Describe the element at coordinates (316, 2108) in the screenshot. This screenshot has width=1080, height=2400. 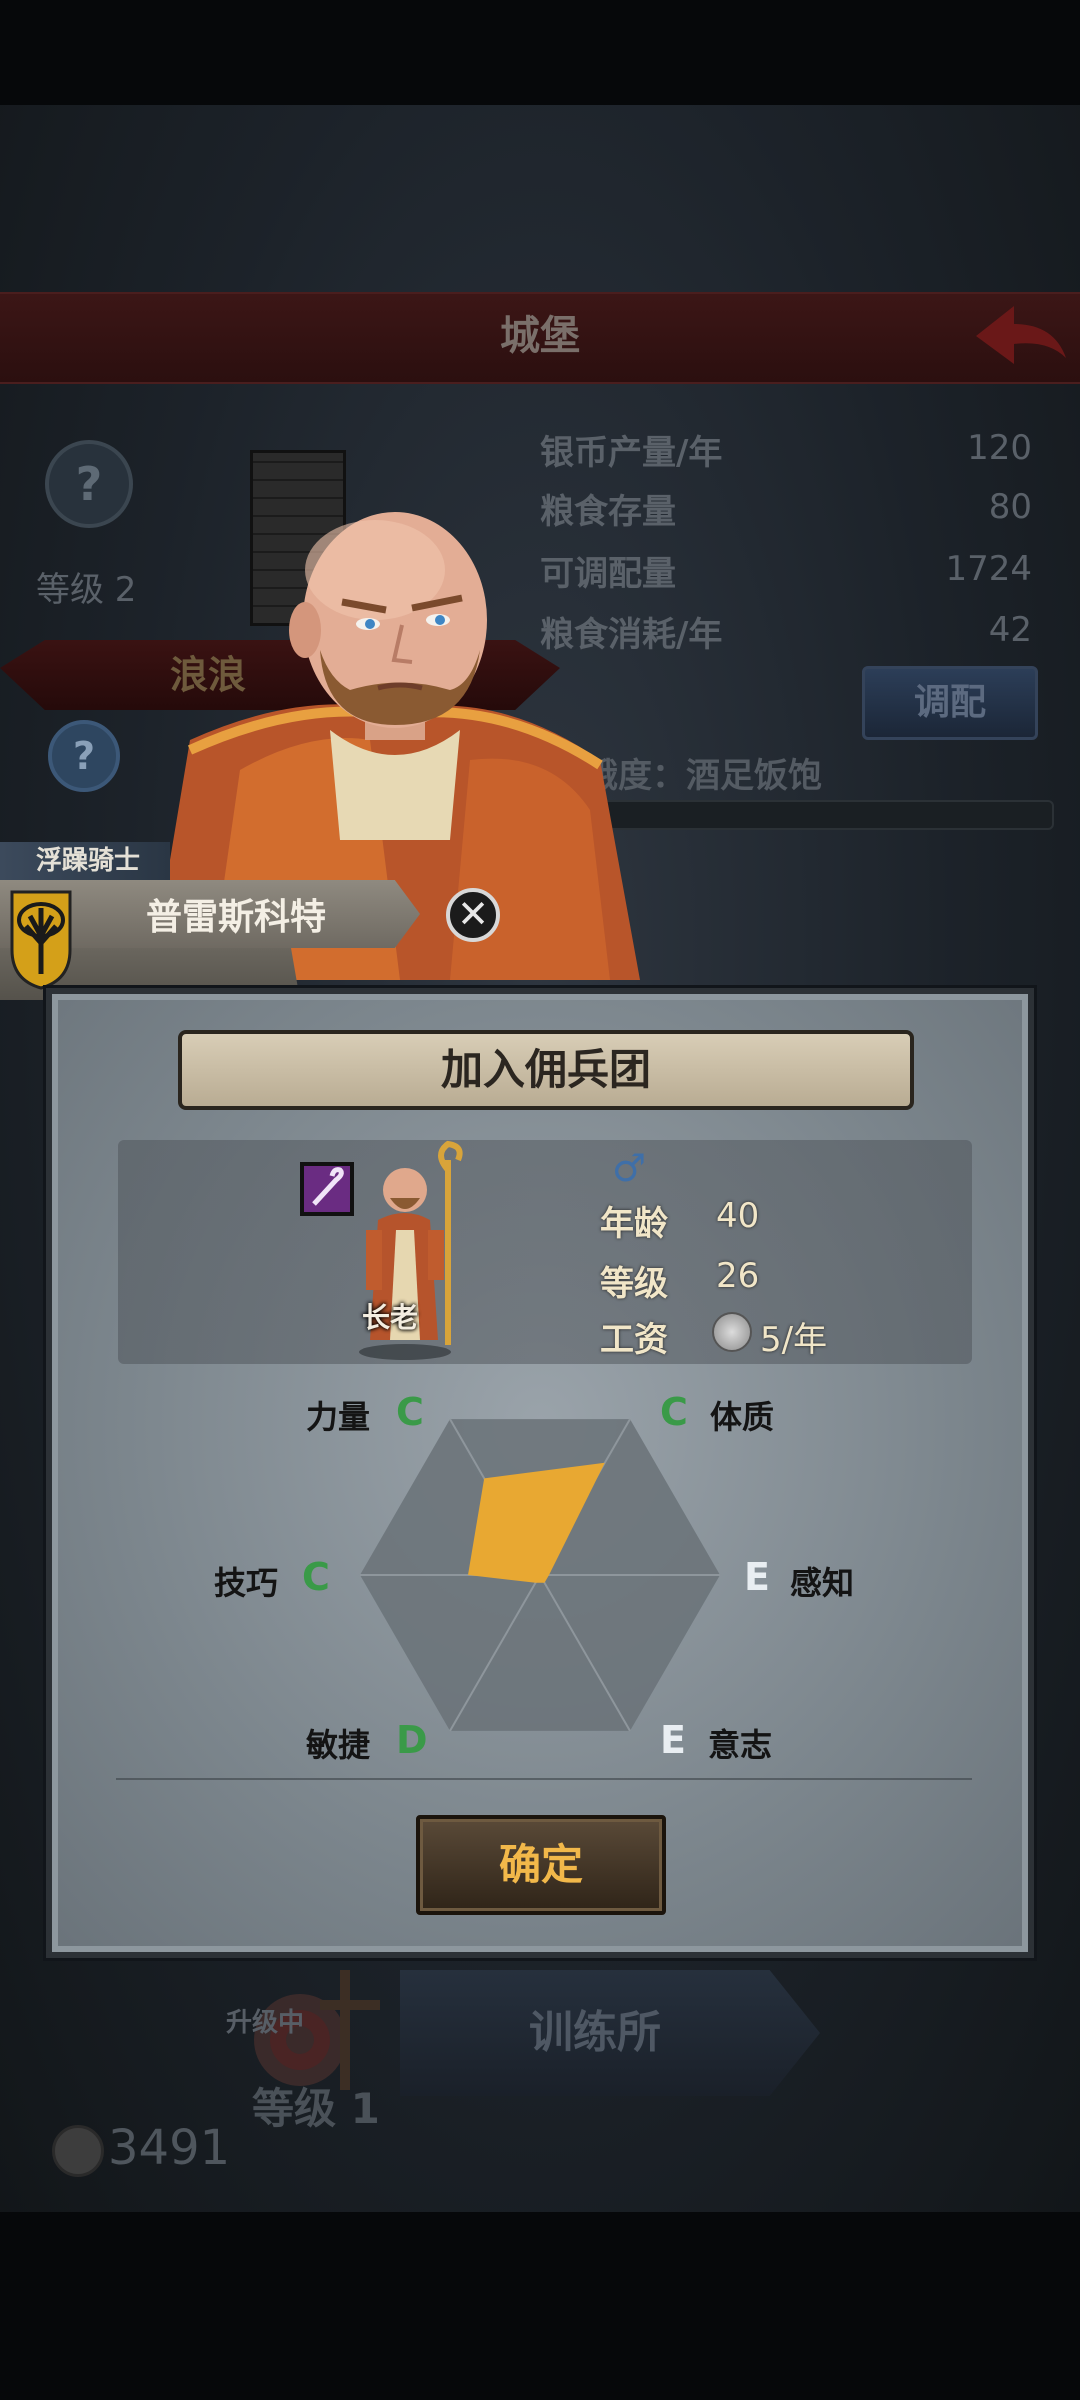
I see `building-level: 等级 1` at that location.